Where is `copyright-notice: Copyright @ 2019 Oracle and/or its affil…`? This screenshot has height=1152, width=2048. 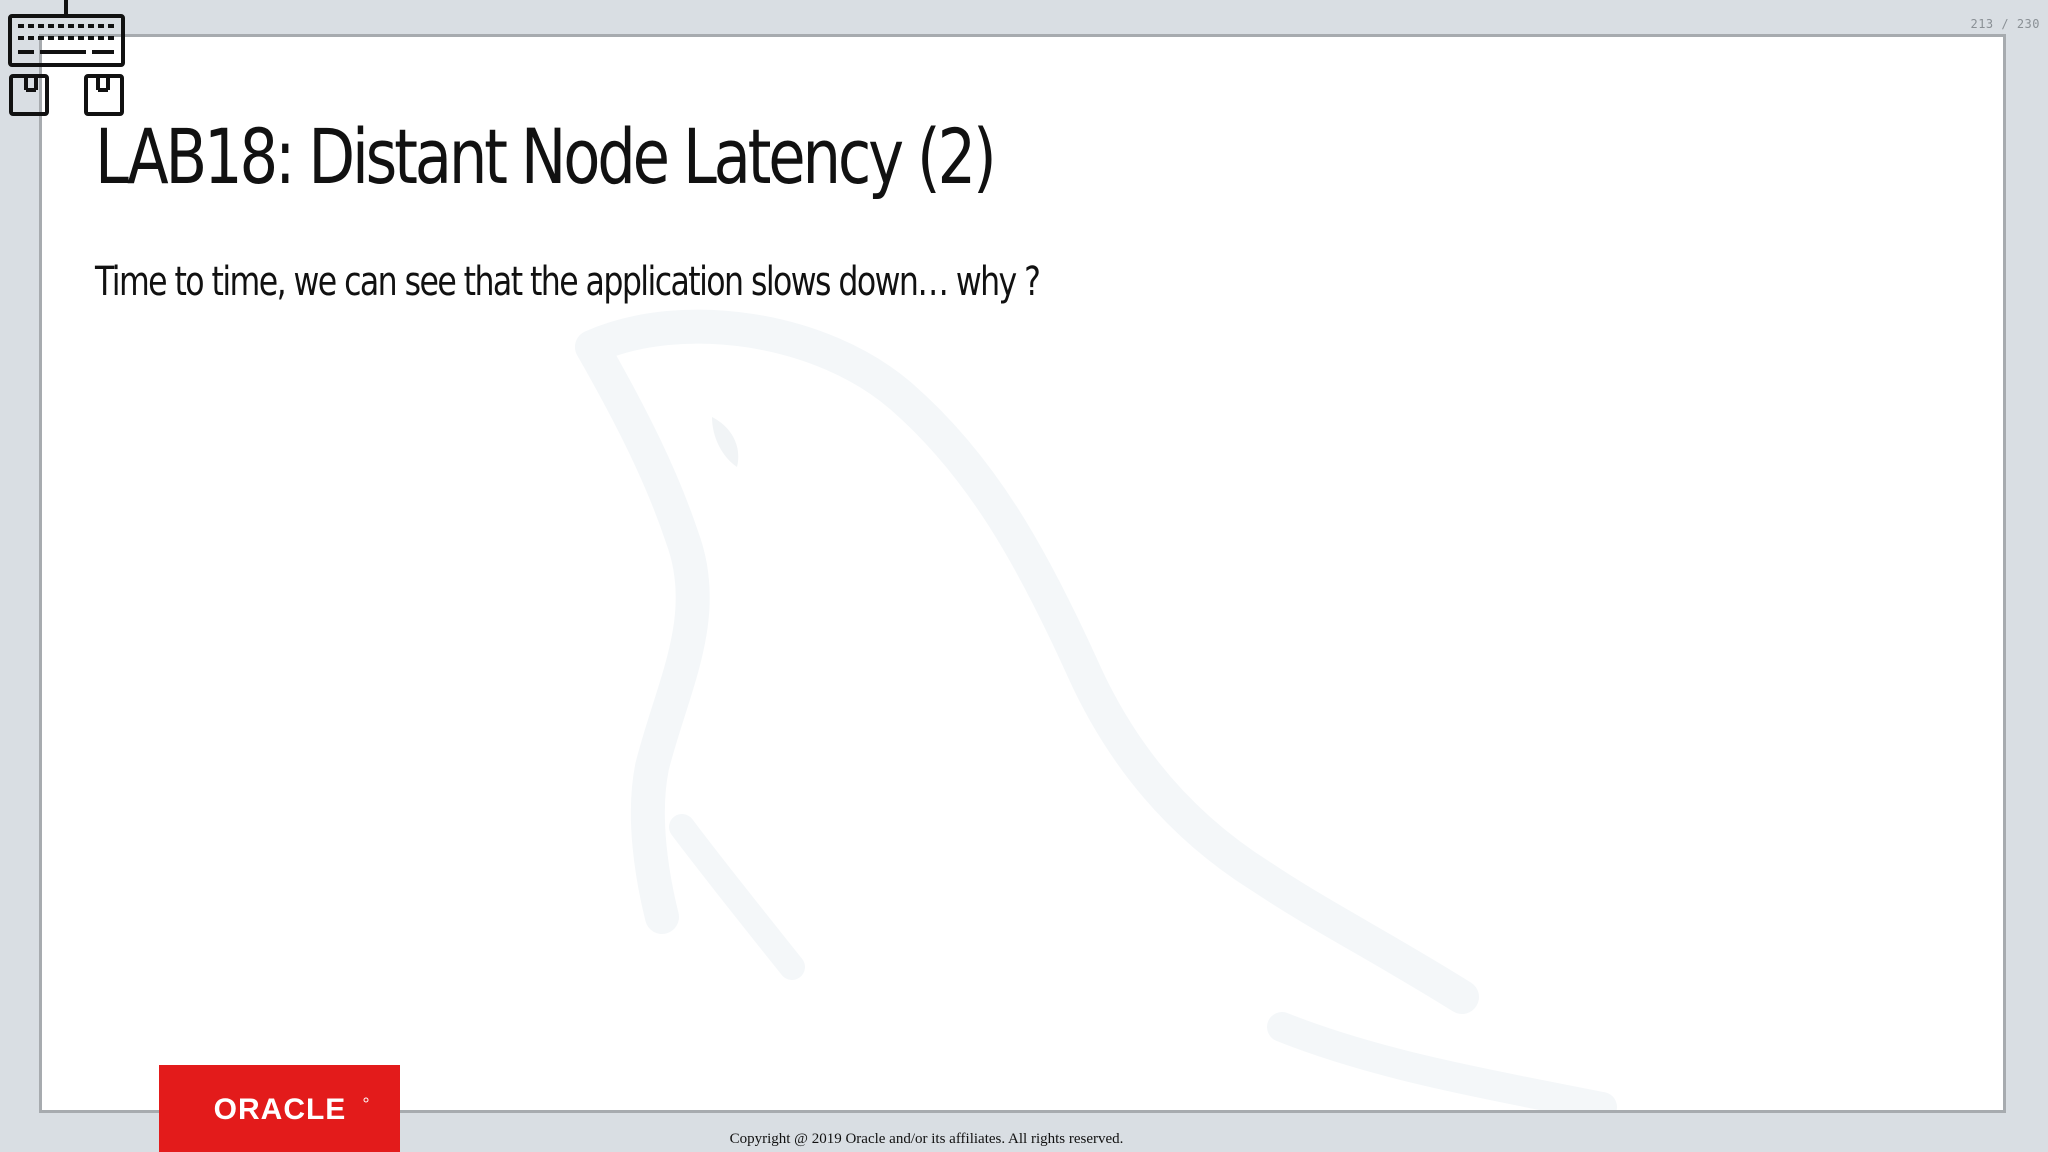
copyright-notice: Copyright @ 2019 Oracle and/or its affil… is located at coordinates (926, 1139).